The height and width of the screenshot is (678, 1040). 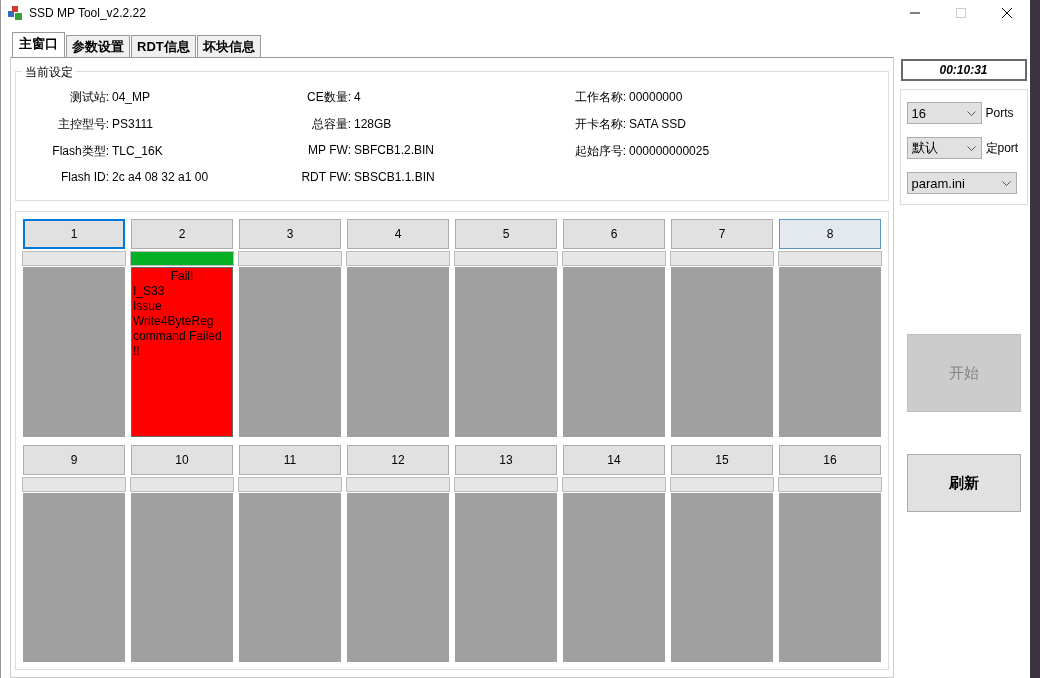 I want to click on field-value: SBSCB1.1.BIN, so click(x=394, y=177).